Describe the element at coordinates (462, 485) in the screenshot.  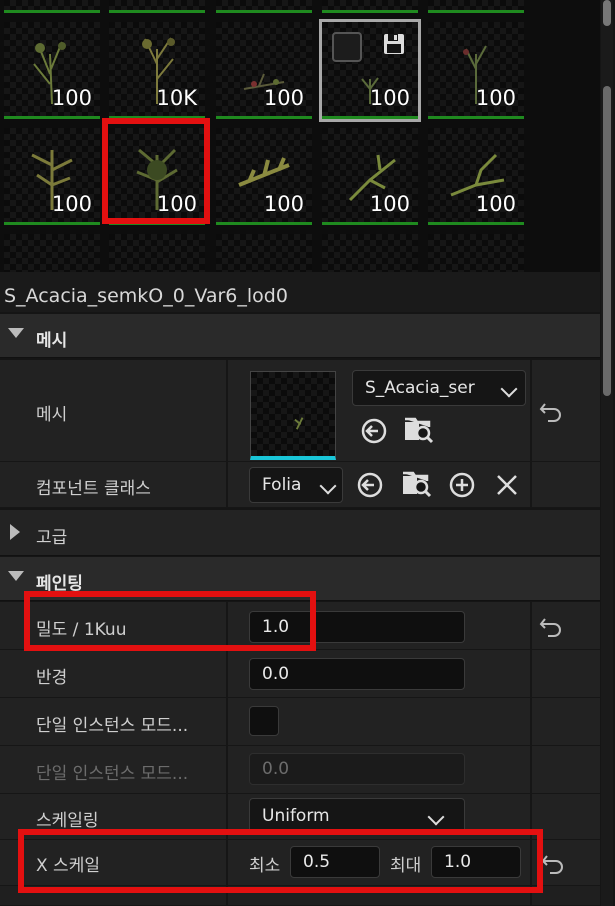
I see `add-icon` at that location.